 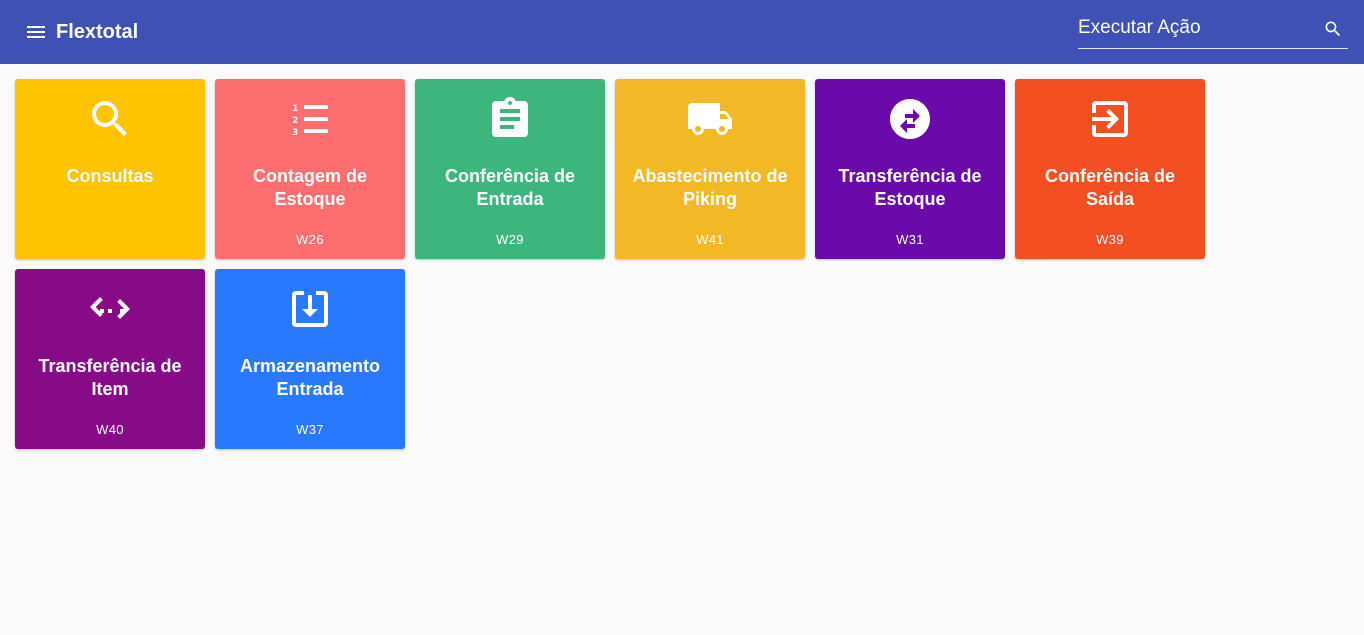 What do you see at coordinates (97, 32) in the screenshot?
I see `app-title: Flextotal` at bounding box center [97, 32].